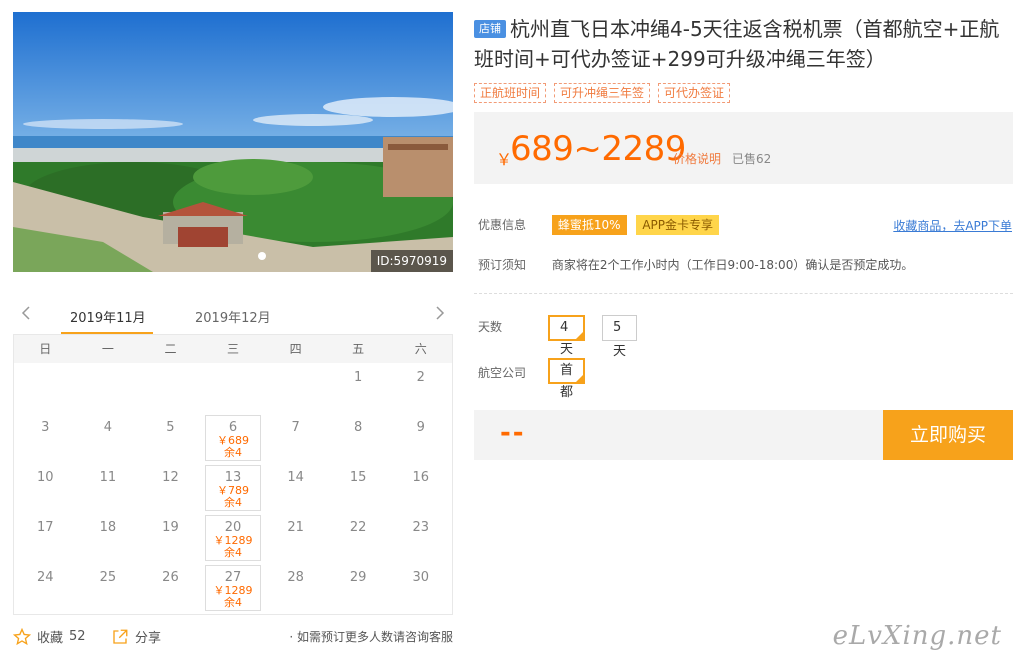  I want to click on calendar-day: 9, so click(420, 438).